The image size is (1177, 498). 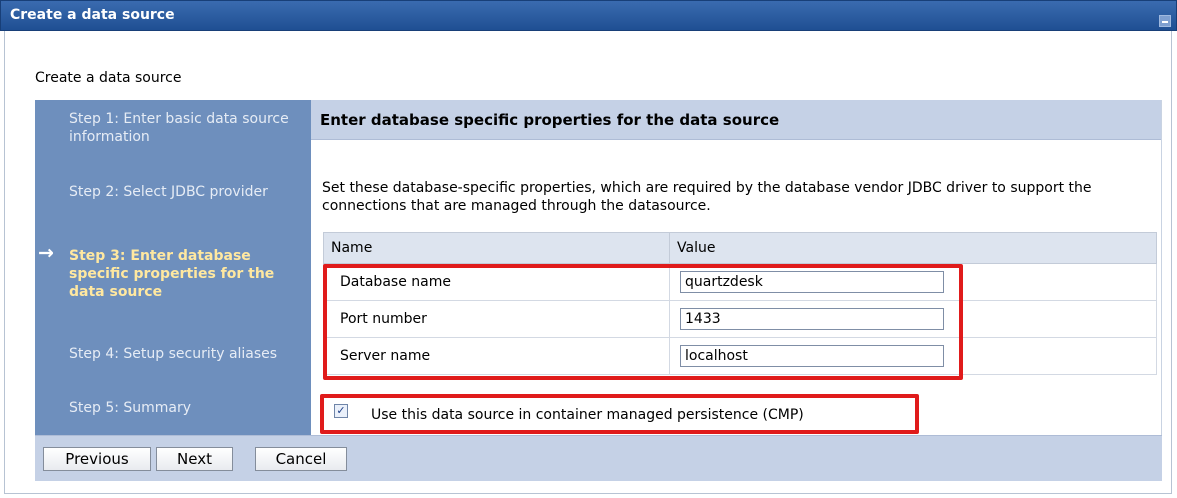 I want to click on next-button: Next, so click(x=194, y=459).